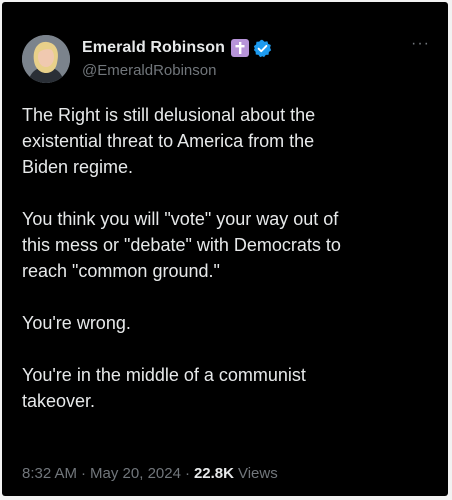 The image size is (452, 500). Describe the element at coordinates (135, 473) in the screenshot. I see `tweet-date: May 20, 2024` at that location.